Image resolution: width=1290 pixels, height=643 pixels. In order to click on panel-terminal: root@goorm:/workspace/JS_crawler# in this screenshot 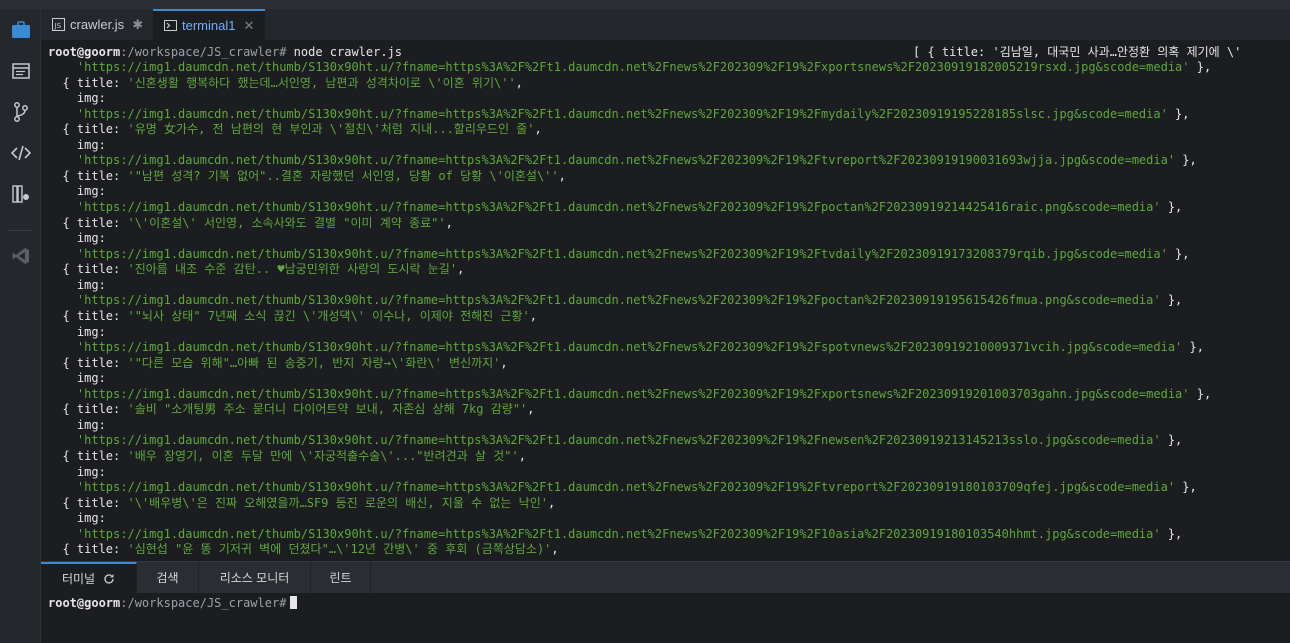, I will do `click(665, 618)`.